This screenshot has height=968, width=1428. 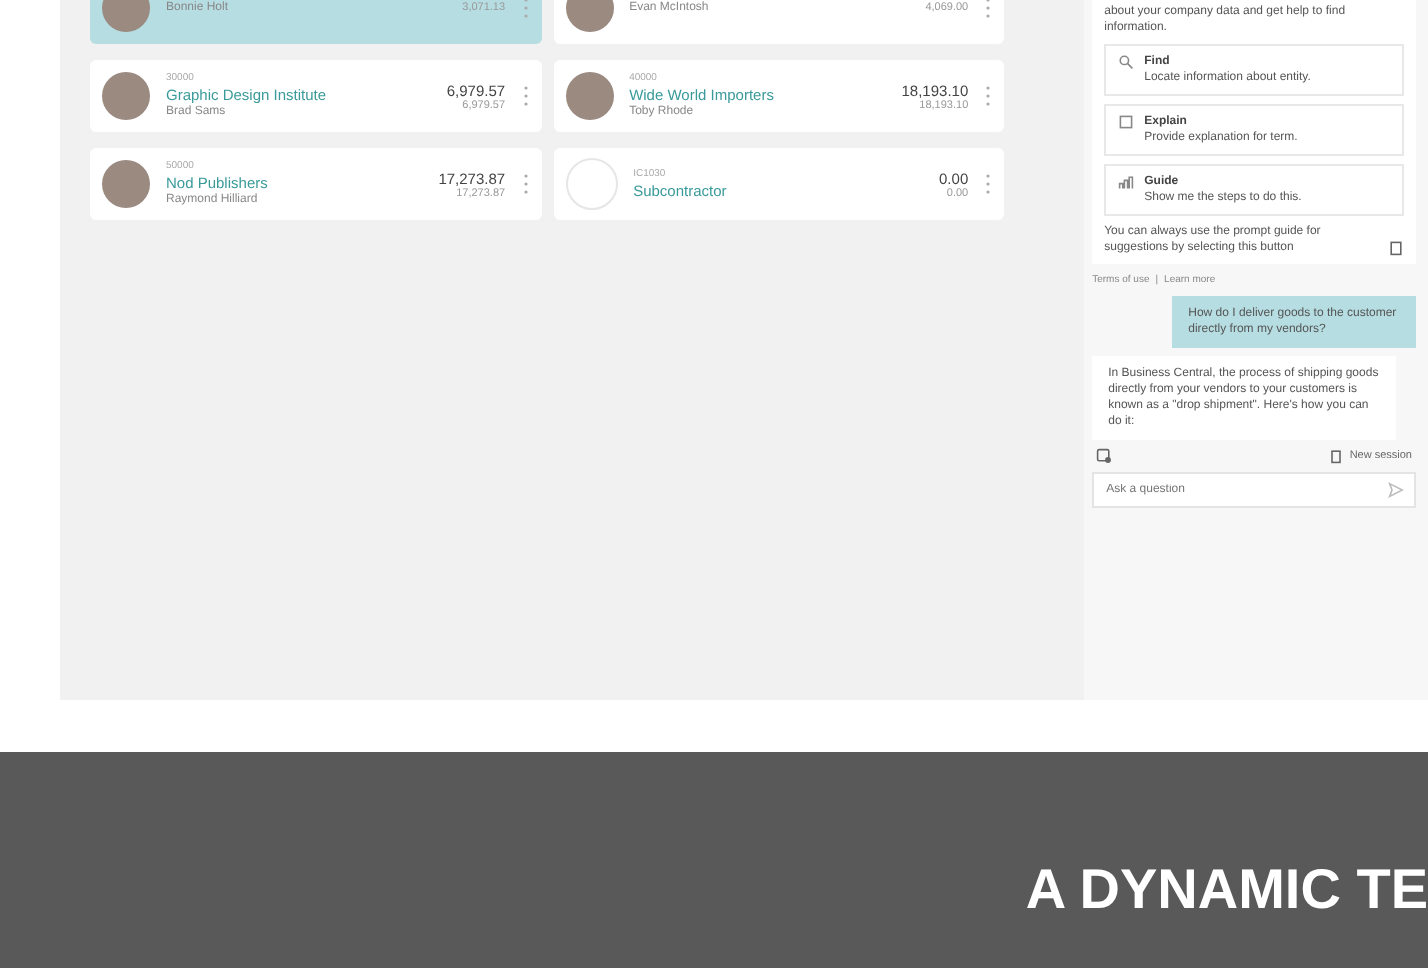 What do you see at coordinates (1396, 490) in the screenshot?
I see `send-icon` at bounding box center [1396, 490].